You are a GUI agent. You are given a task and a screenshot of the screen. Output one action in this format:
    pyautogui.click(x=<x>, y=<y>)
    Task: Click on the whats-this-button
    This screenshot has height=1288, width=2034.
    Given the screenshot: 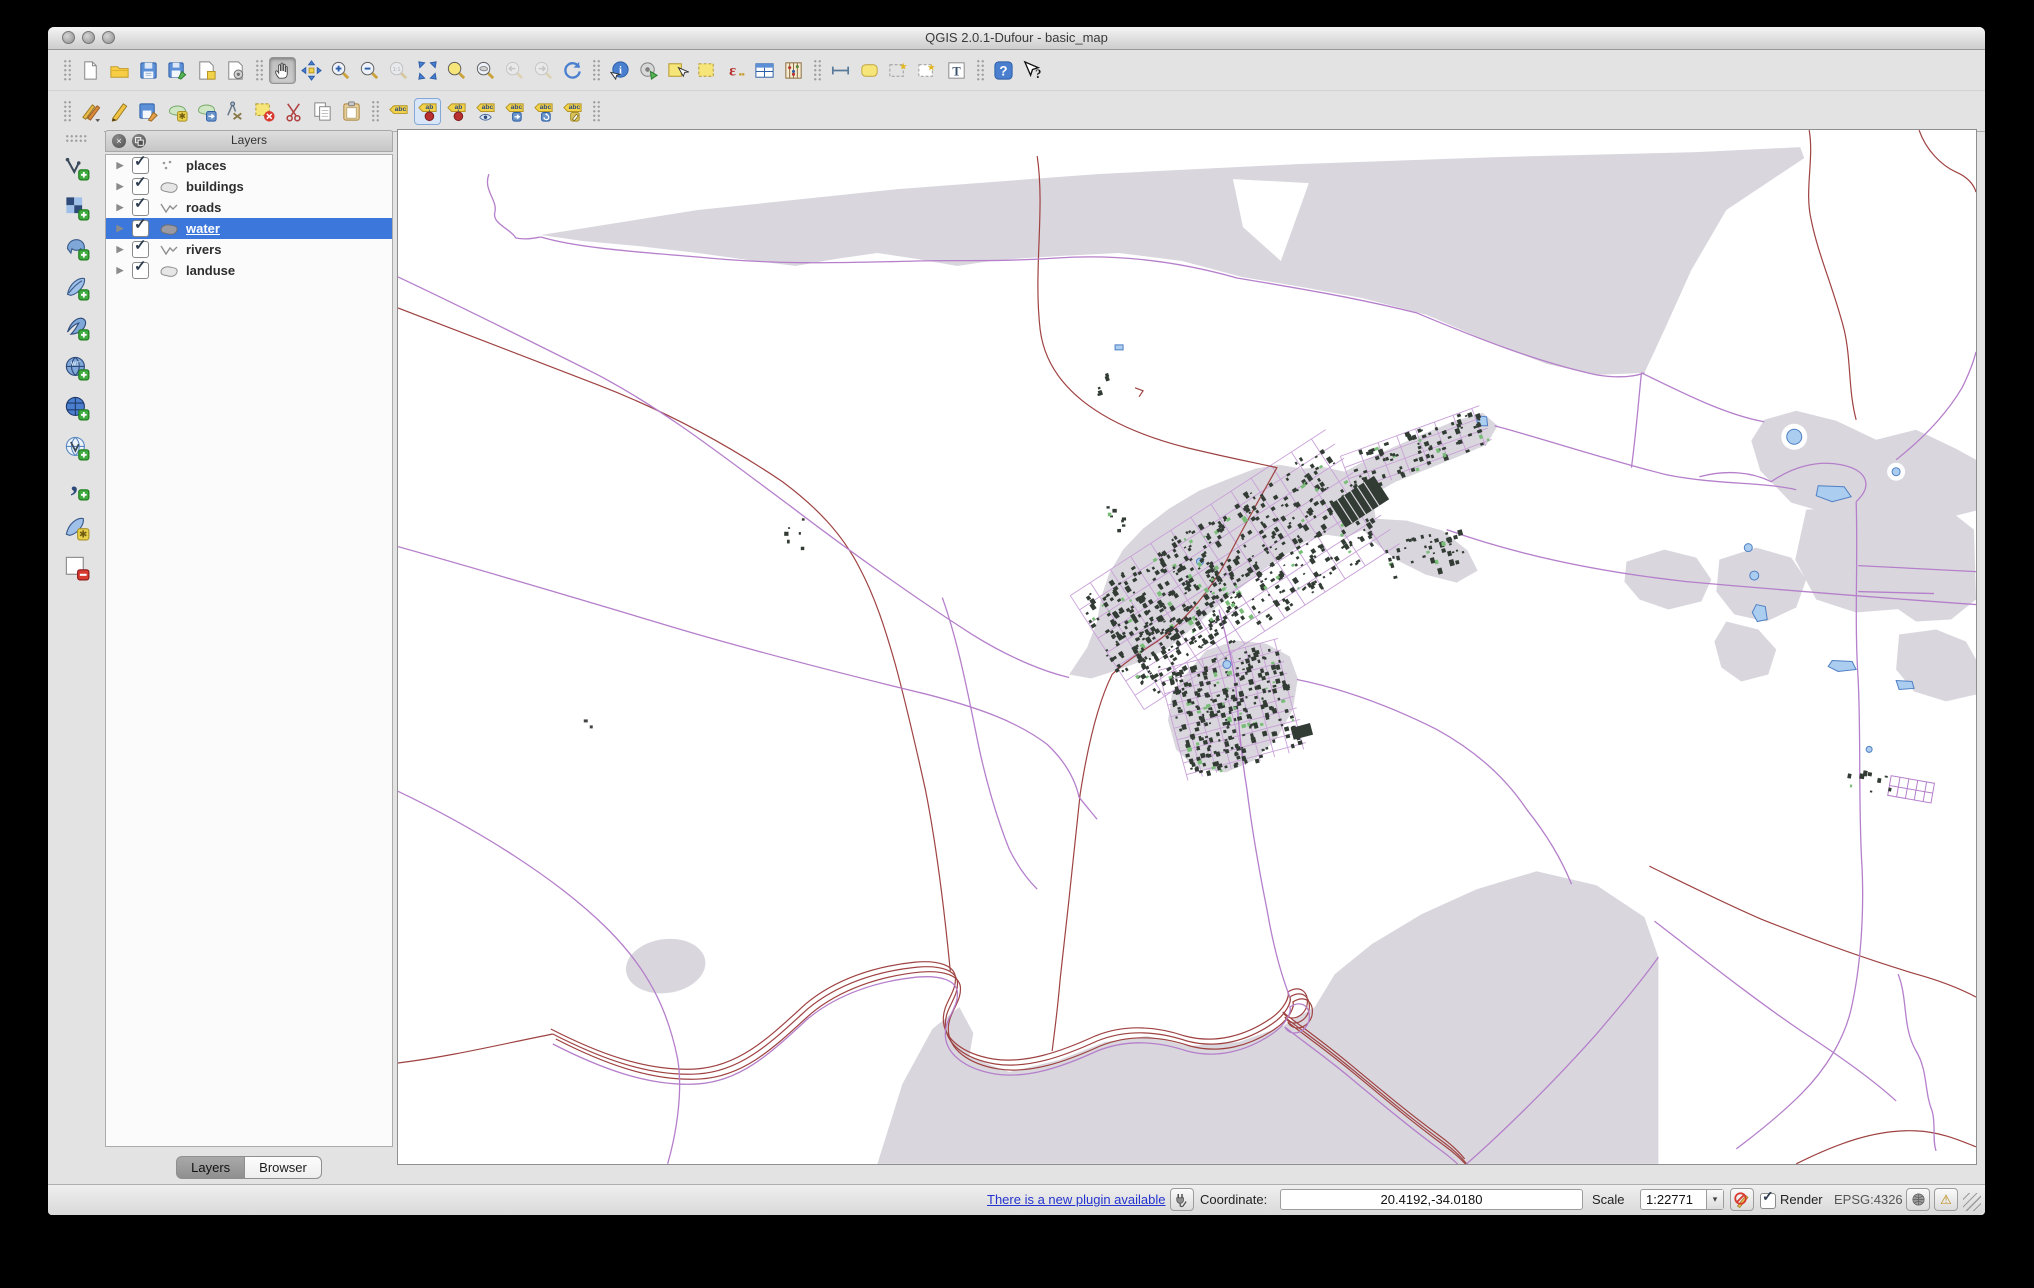 What is the action you would take?
    pyautogui.click(x=1032, y=70)
    